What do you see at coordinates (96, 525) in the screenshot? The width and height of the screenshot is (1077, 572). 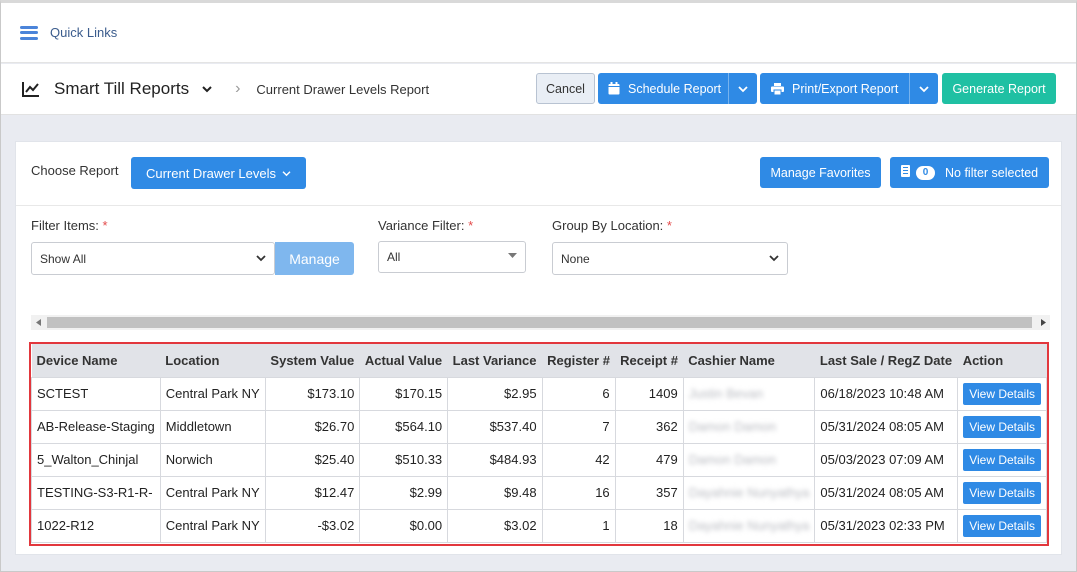 I see `device-name-cell: 1022-R12` at bounding box center [96, 525].